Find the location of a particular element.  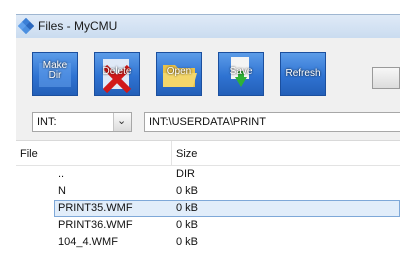

file-row: .. DIR is located at coordinates (208, 174).